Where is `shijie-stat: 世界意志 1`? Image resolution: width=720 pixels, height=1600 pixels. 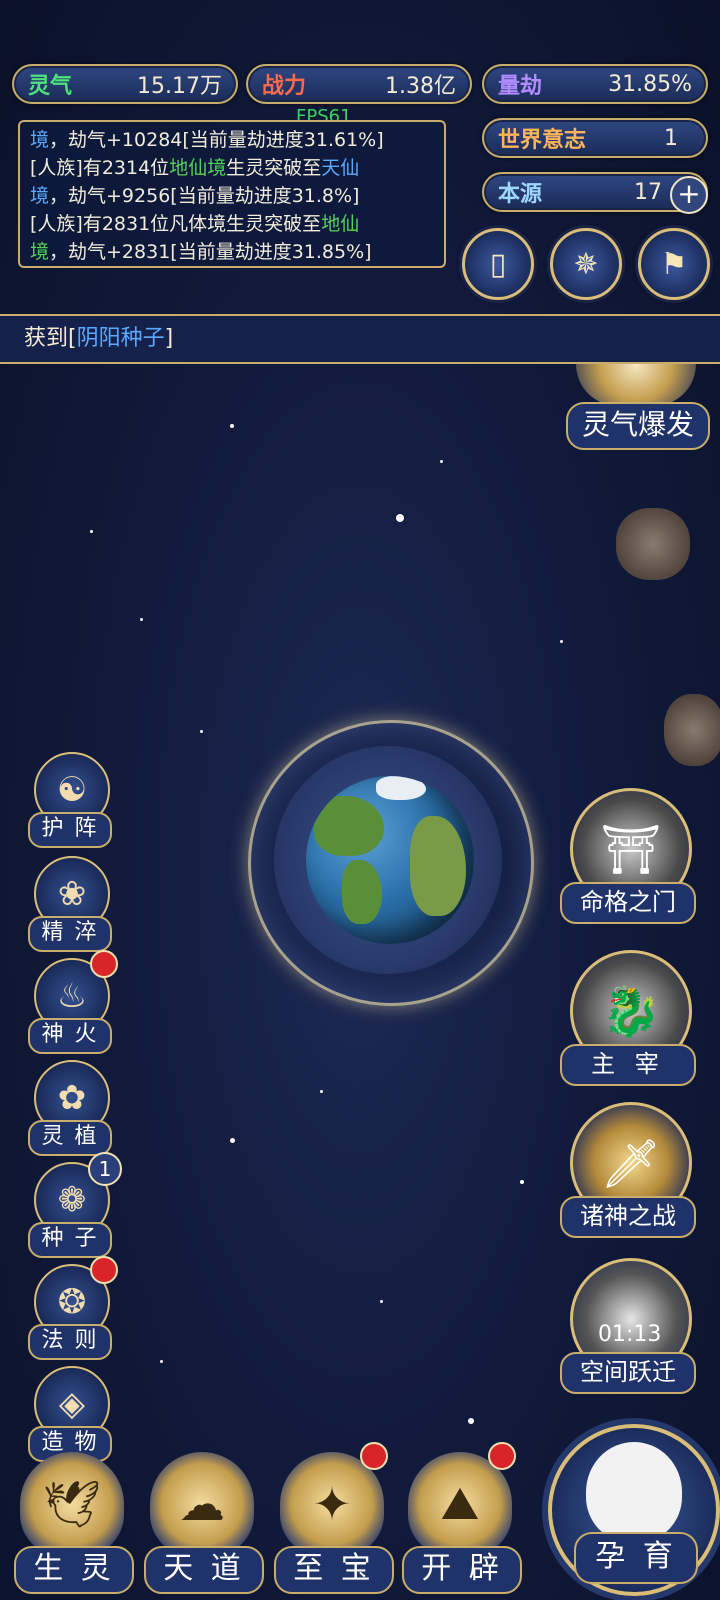 shijie-stat: 世界意志 1 is located at coordinates (595, 138).